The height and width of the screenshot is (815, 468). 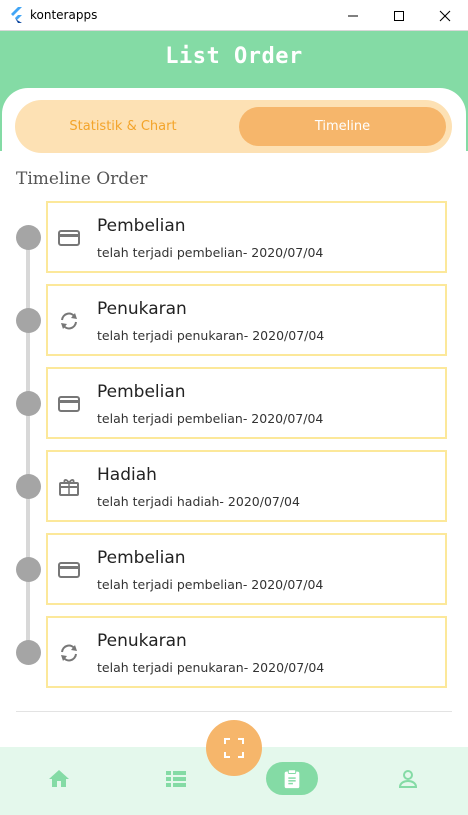 I want to click on timeline-line, so click(x=28, y=447).